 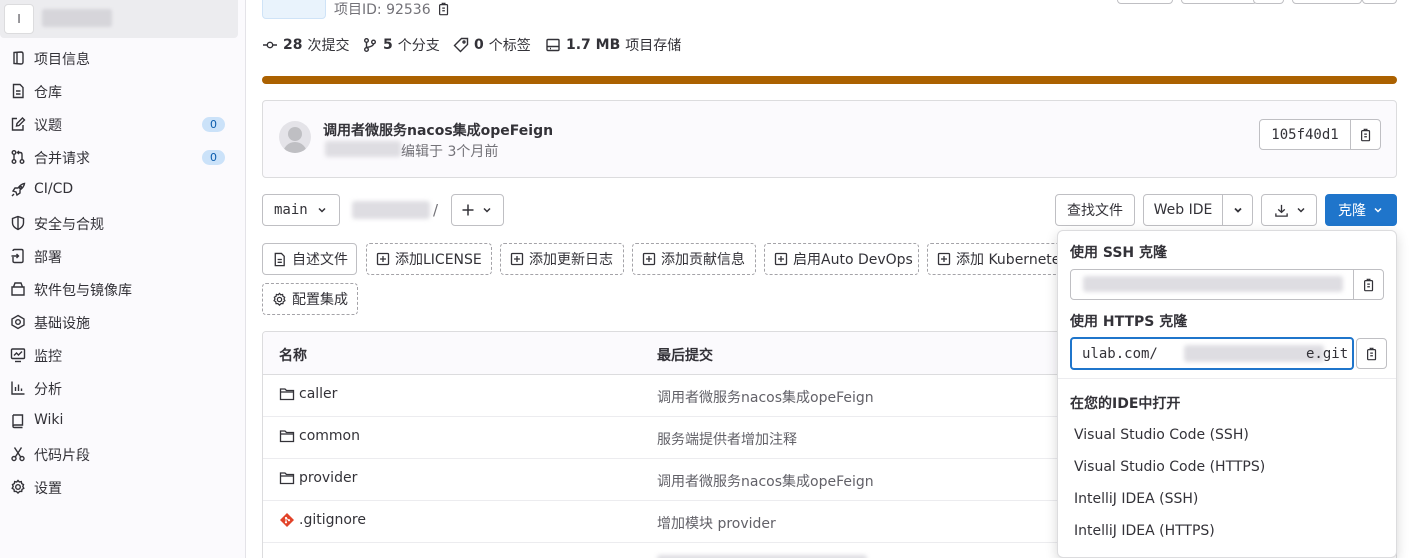 What do you see at coordinates (553, 45) in the screenshot?
I see `storage-icon` at bounding box center [553, 45].